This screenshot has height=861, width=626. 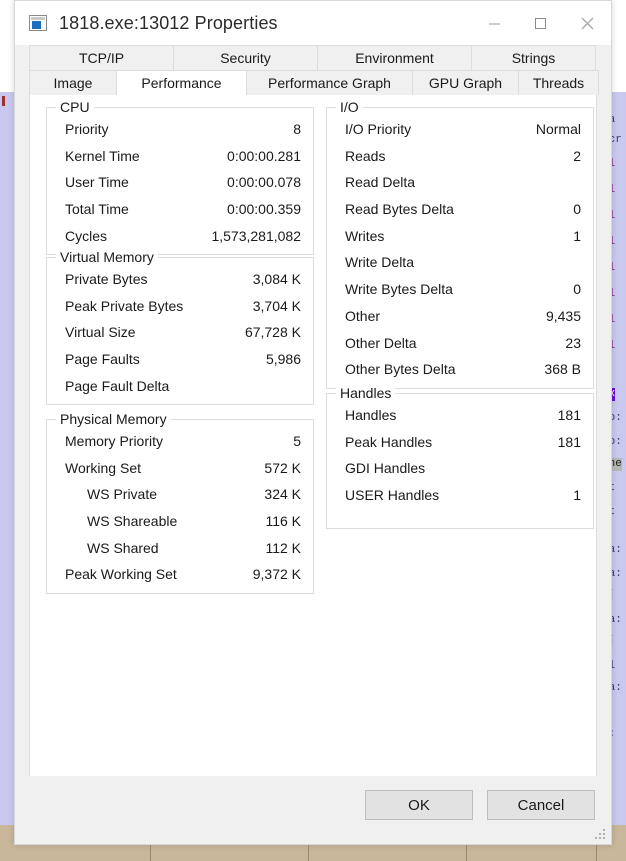 What do you see at coordinates (573, 342) in the screenshot?
I see `property-value: 23` at bounding box center [573, 342].